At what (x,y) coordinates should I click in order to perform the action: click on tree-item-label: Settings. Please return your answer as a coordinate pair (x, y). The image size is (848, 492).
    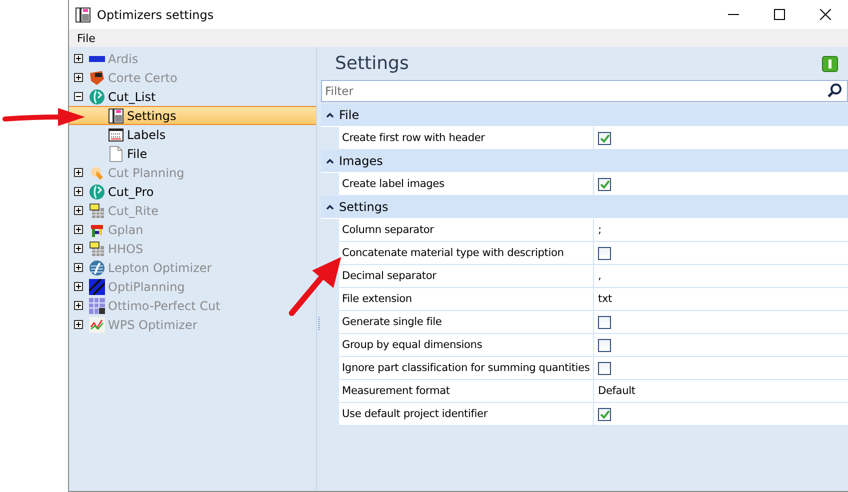
    Looking at the image, I should click on (151, 115).